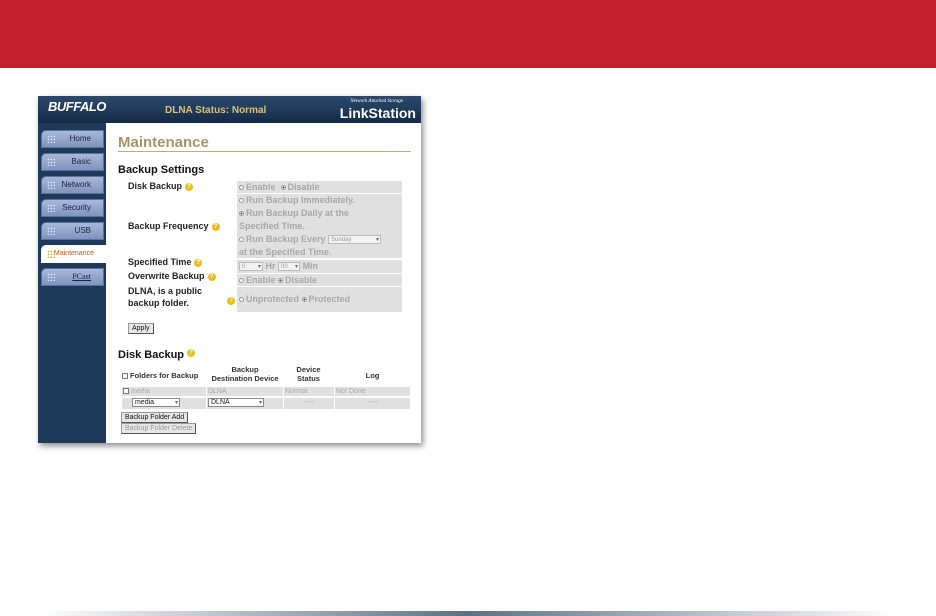 The image size is (936, 616). Describe the element at coordinates (468, 613) in the screenshot. I see `bottom-gradient-bar` at that location.